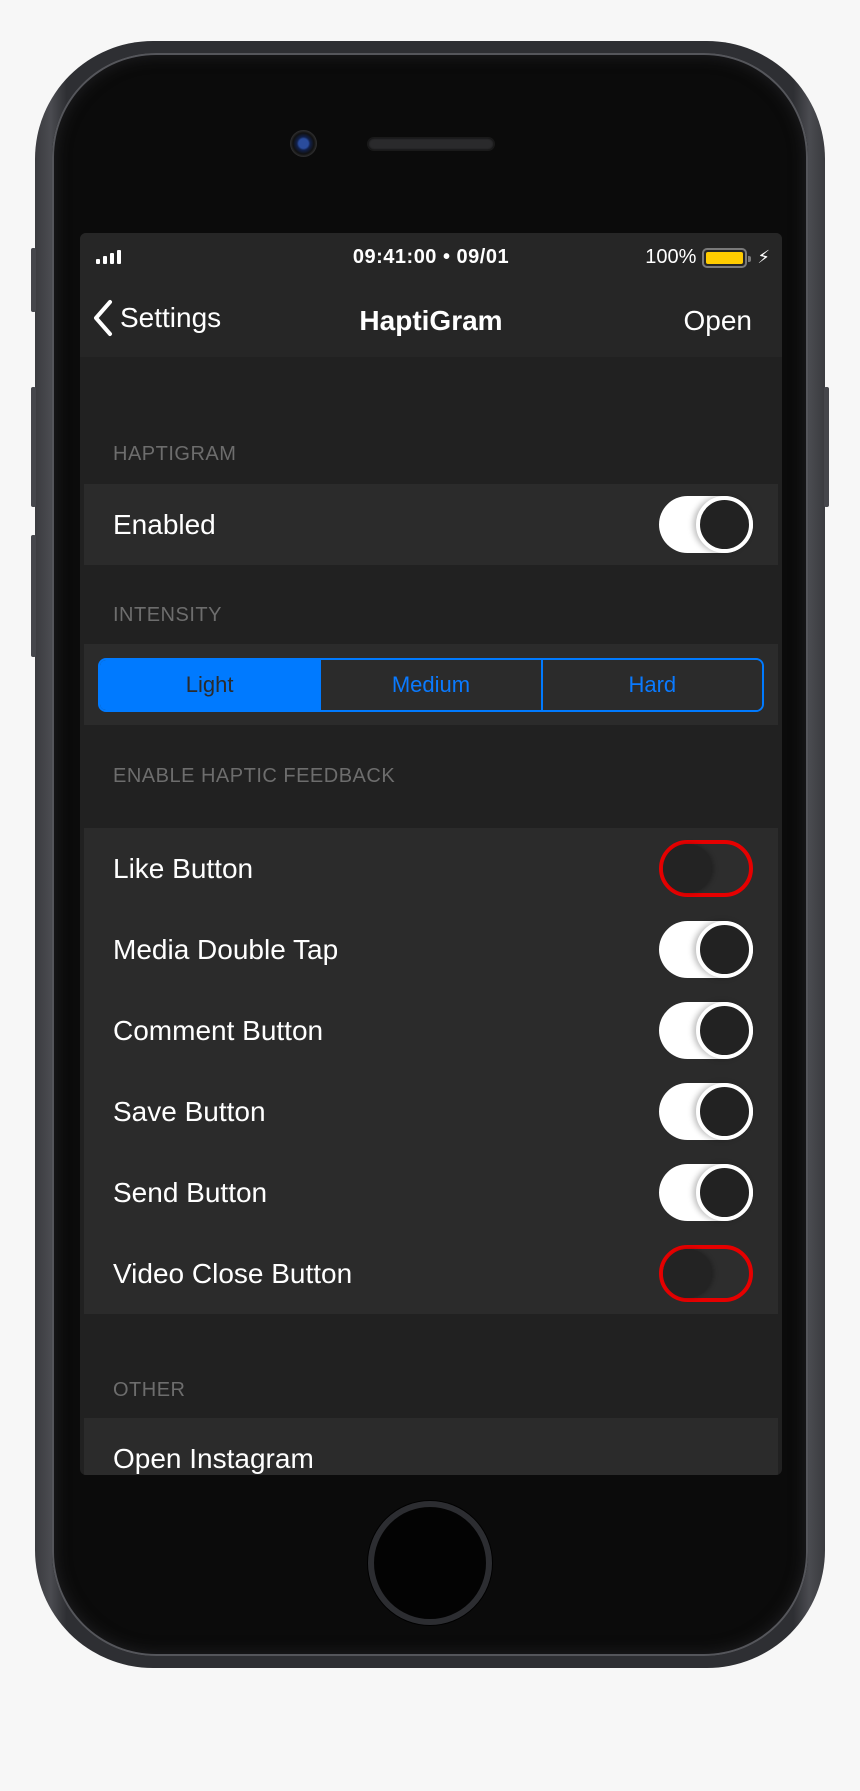 Image resolution: width=860 pixels, height=1791 pixels. Describe the element at coordinates (431, 144) in the screenshot. I see `earpiece-speaker` at that location.